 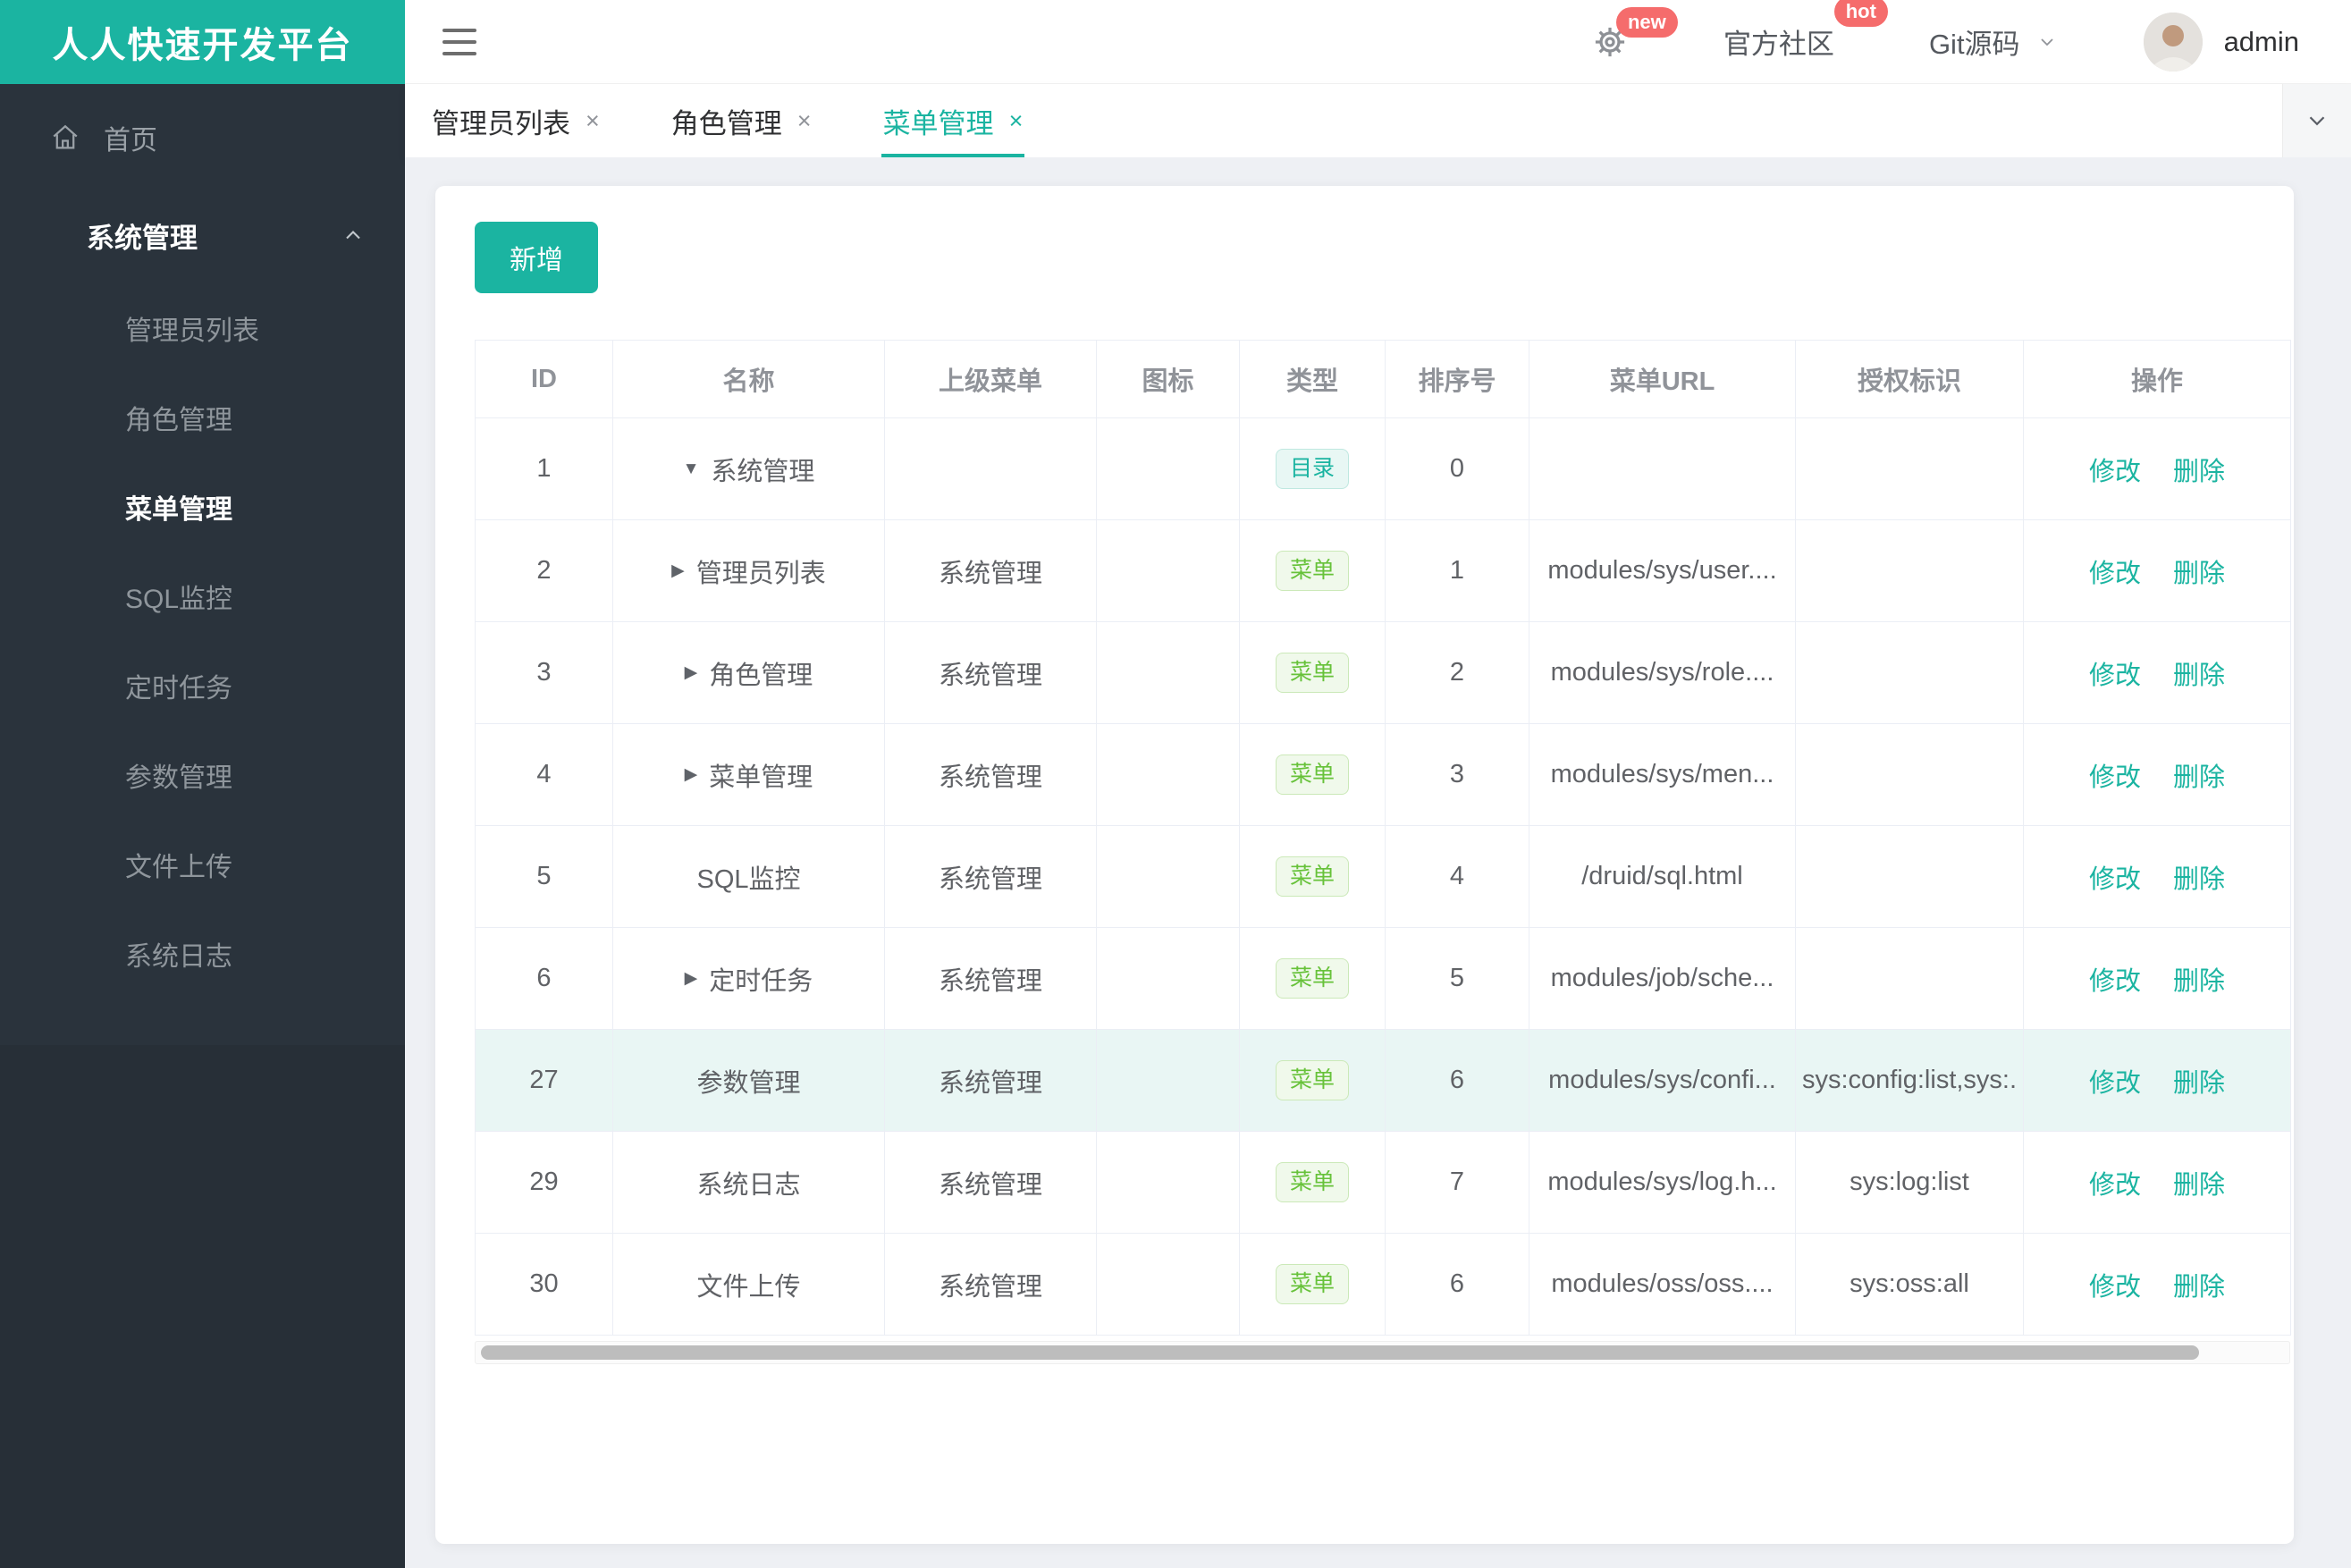 I want to click on sidebar-subitem: 管理员列表, so click(x=202, y=331).